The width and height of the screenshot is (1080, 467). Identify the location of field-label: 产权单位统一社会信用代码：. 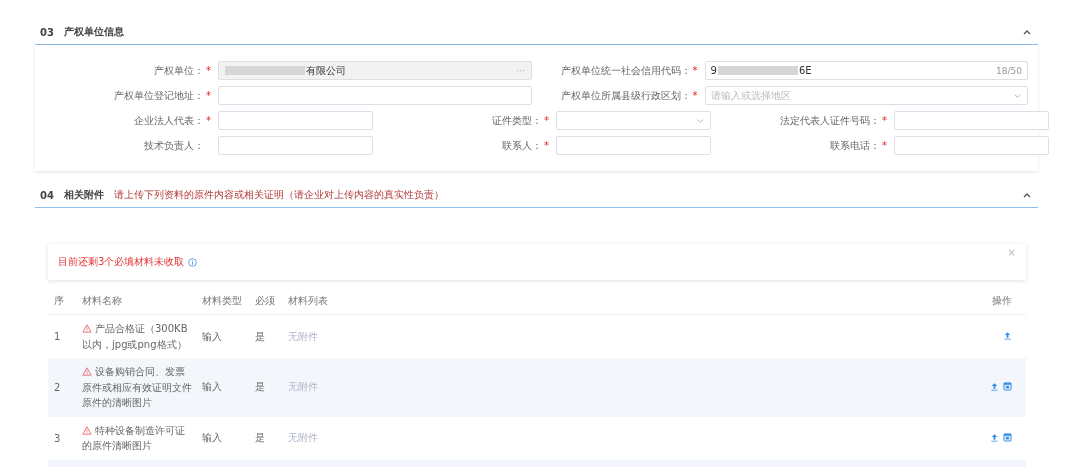
(625, 70).